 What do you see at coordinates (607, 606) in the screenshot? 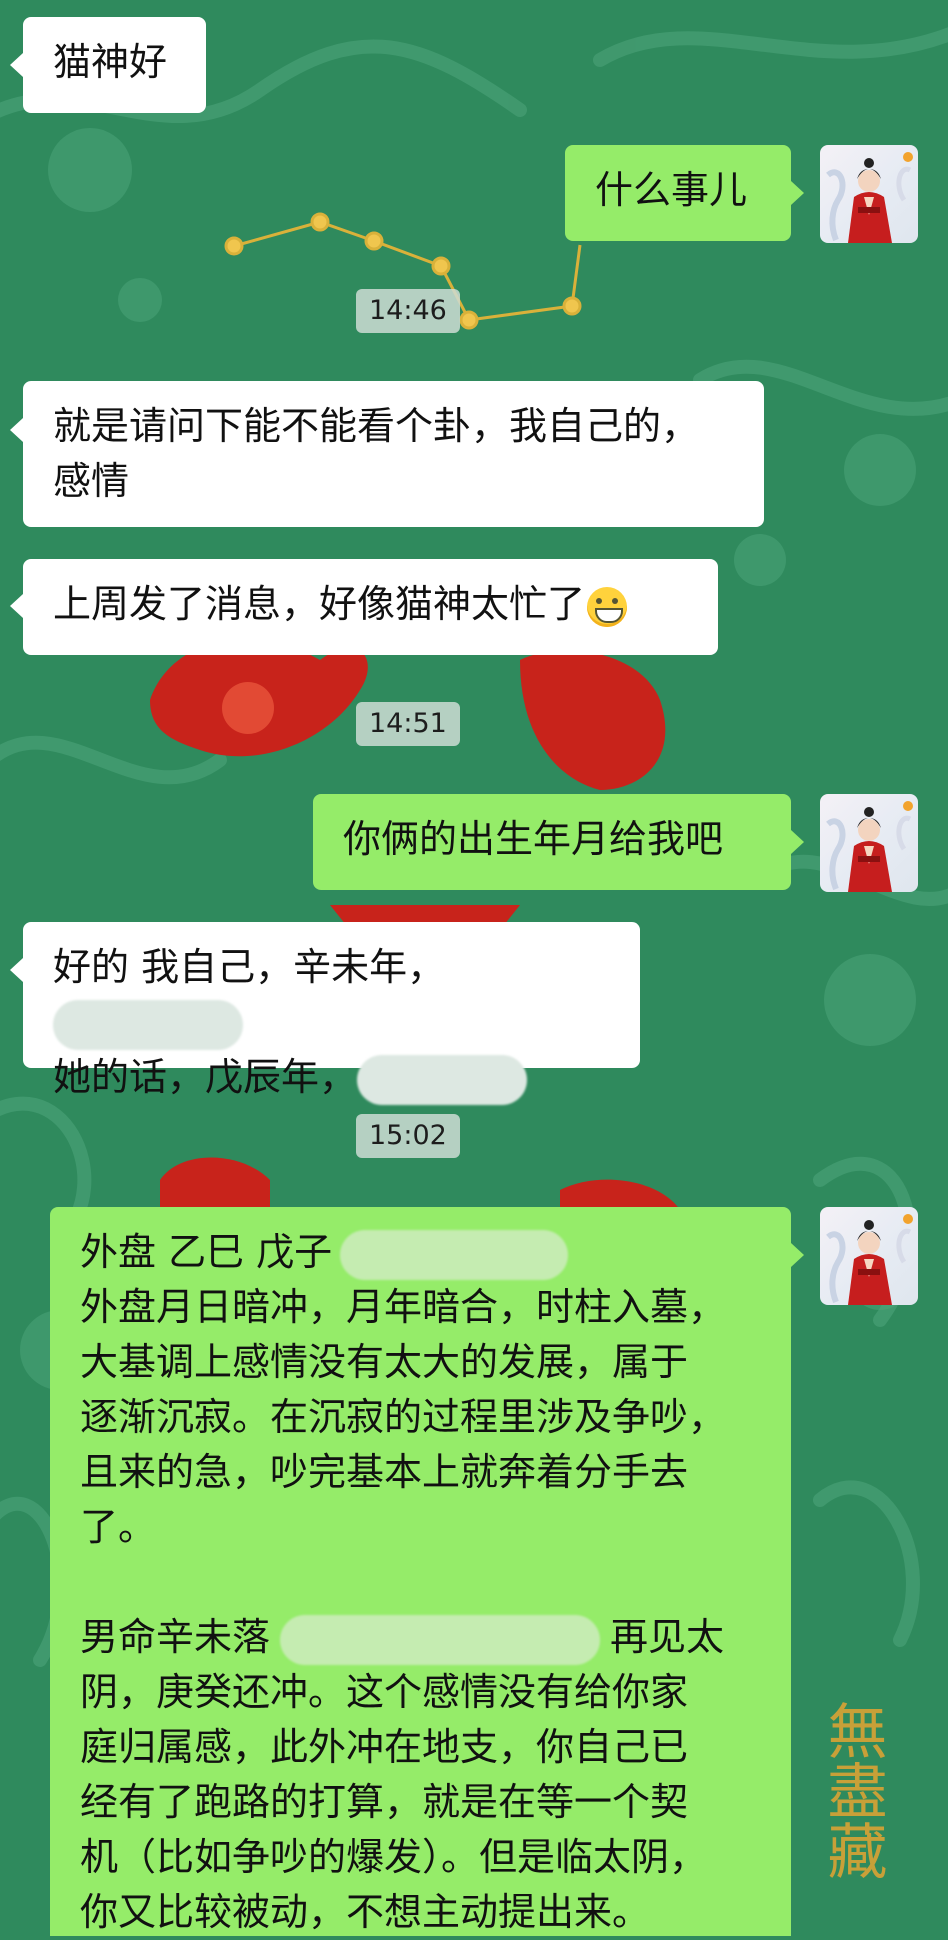
I see `grinning-face-icon` at bounding box center [607, 606].